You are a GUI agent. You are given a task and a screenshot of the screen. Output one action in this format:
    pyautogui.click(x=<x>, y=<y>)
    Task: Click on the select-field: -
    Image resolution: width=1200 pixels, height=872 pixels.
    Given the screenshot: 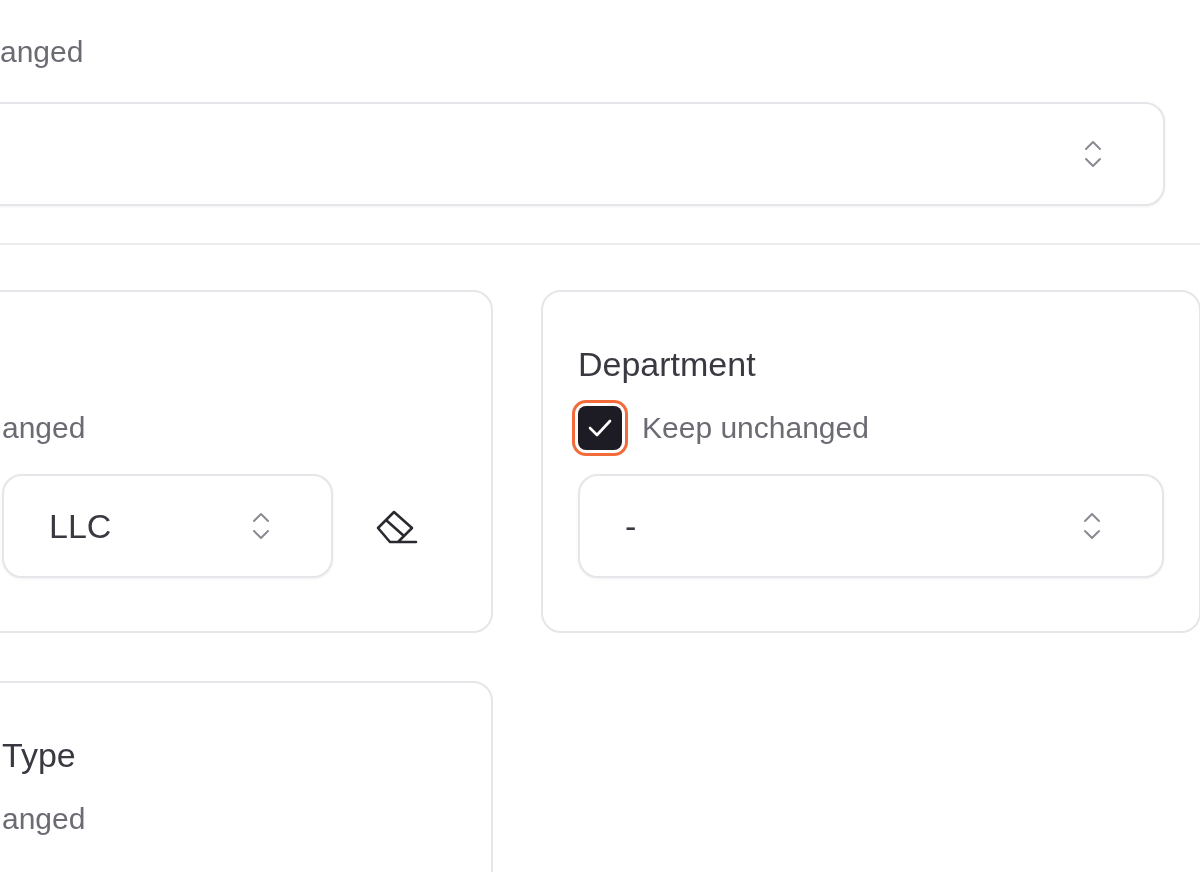 What is the action you would take?
    pyautogui.click(x=871, y=526)
    